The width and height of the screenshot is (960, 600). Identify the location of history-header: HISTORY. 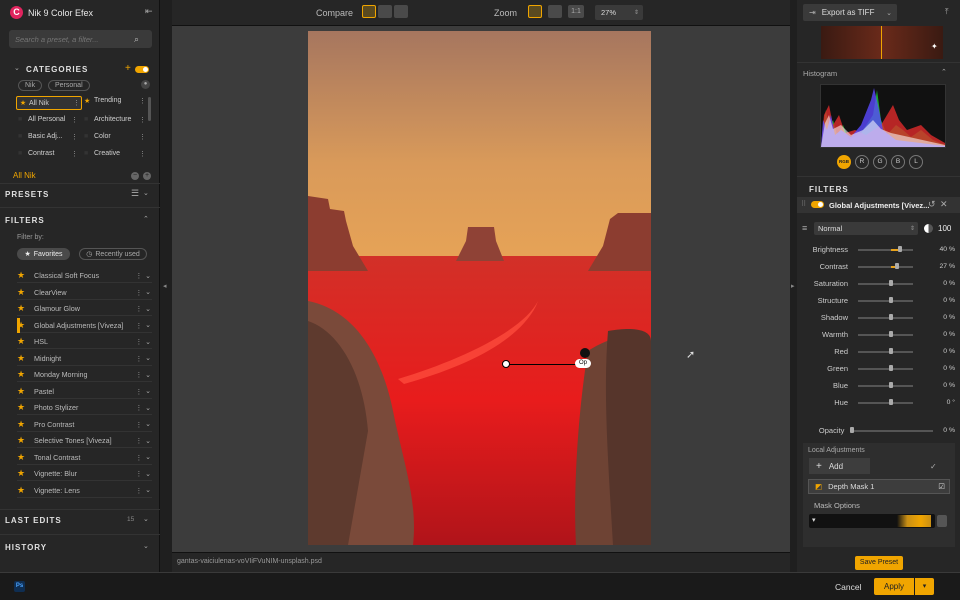
(26, 547).